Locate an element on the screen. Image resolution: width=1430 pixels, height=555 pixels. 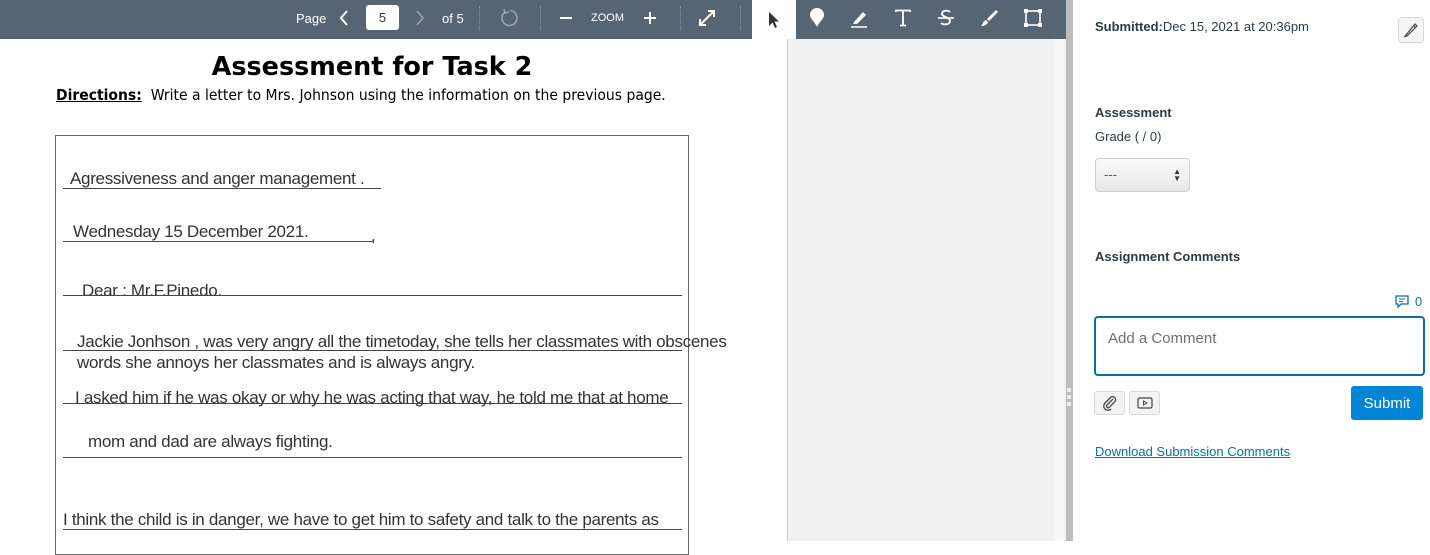
fullscreen-icon is located at coordinates (707, 18).